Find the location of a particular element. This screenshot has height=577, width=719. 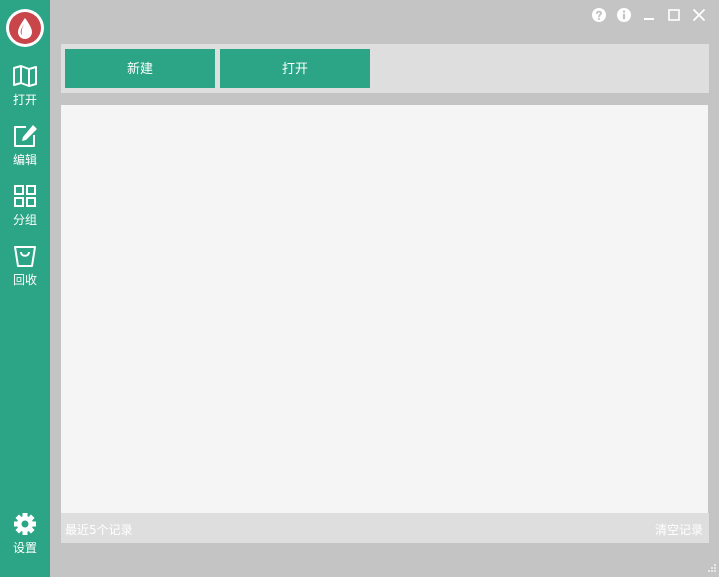

sidebar-item-group: 分组 is located at coordinates (25, 210).